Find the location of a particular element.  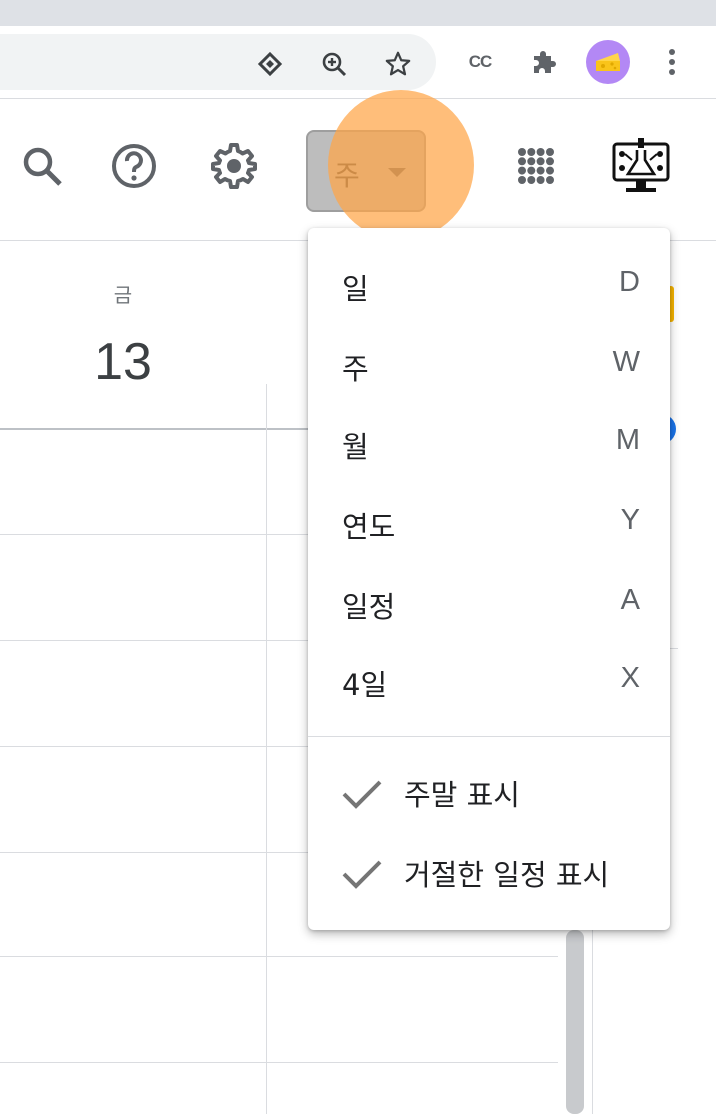

account-avatar-logo is located at coordinates (641, 167).